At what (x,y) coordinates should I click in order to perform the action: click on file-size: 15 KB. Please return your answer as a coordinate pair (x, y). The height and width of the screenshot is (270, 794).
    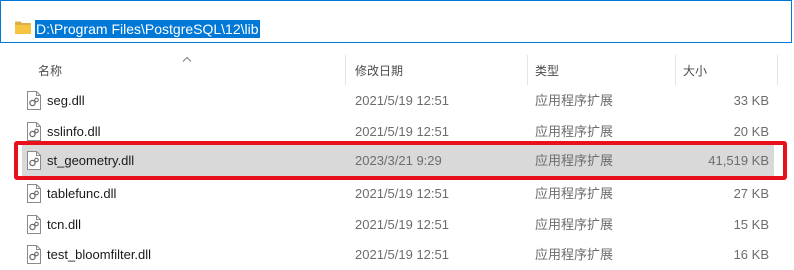
    Looking at the image, I should click on (751, 224).